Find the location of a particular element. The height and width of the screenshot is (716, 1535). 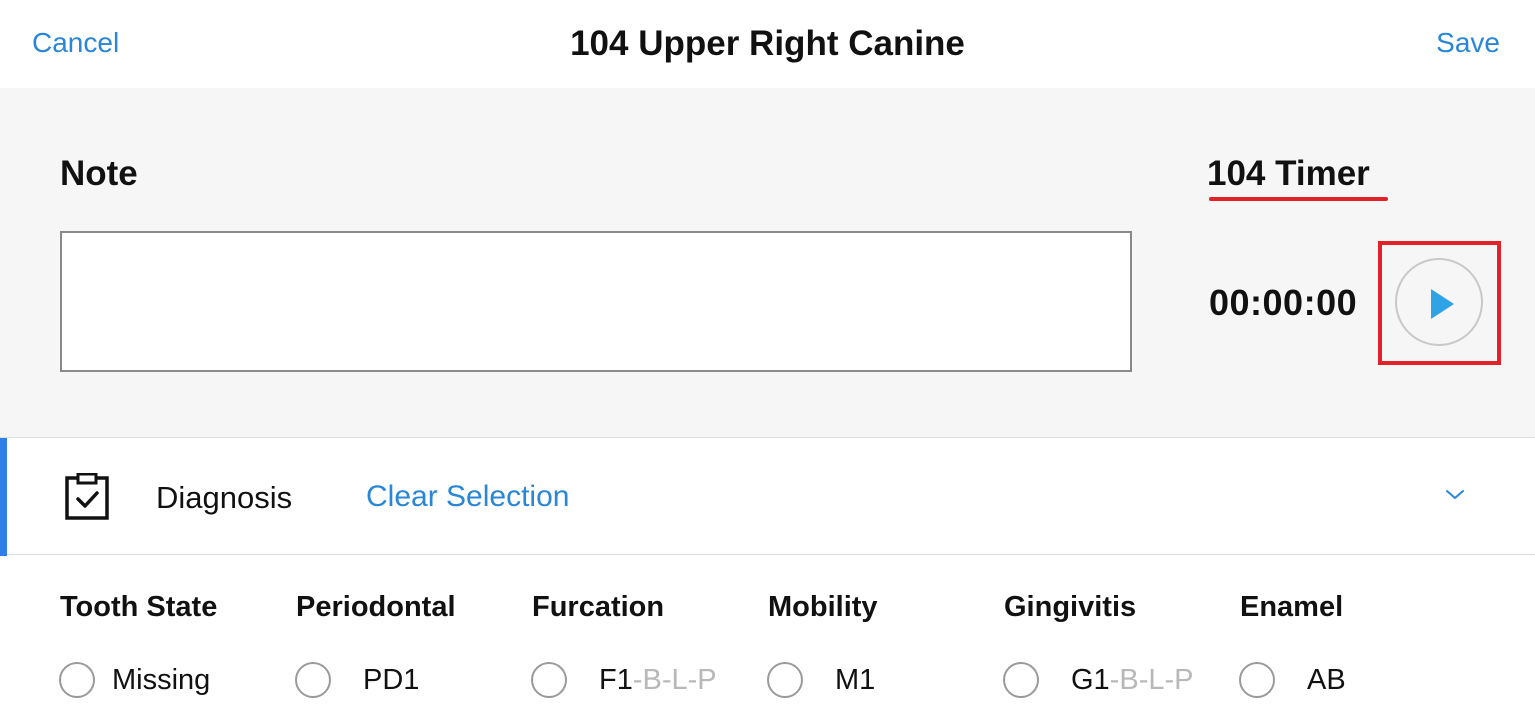

timer-label: 104 Timer is located at coordinates (1288, 173).